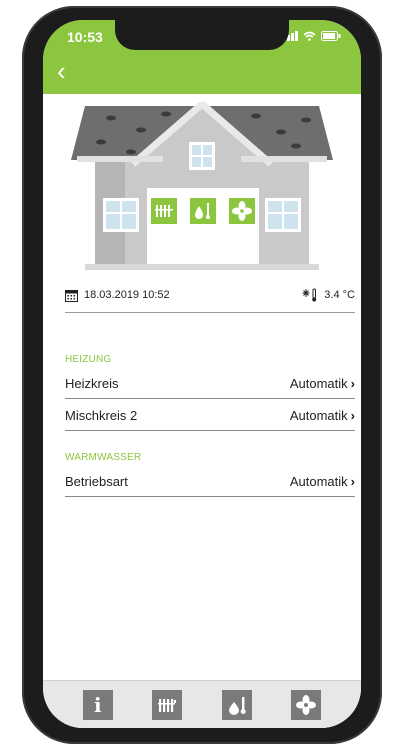  Describe the element at coordinates (210, 383) in the screenshot. I see `row-heizkreis: Heizkreis Automatik ›` at that location.